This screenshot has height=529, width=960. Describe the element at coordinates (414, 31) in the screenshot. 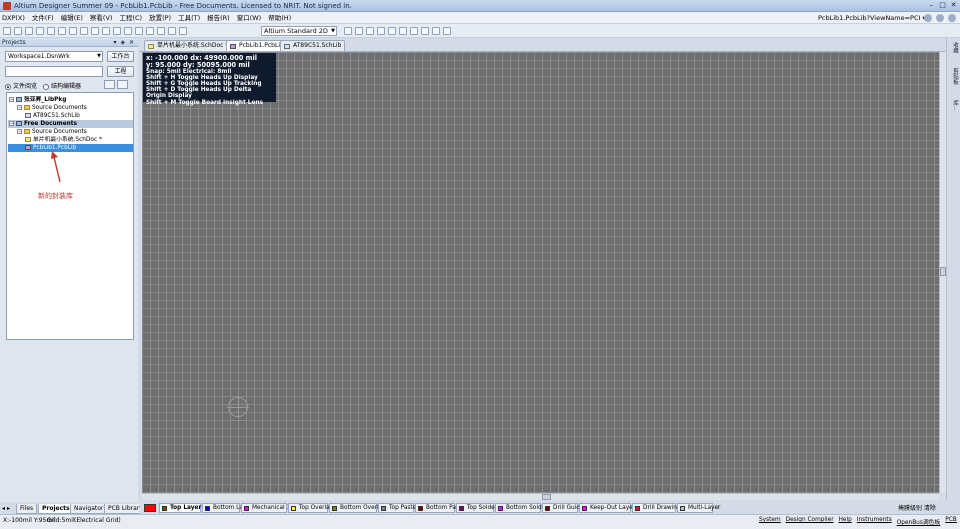

I see `arc-any-icon` at that location.